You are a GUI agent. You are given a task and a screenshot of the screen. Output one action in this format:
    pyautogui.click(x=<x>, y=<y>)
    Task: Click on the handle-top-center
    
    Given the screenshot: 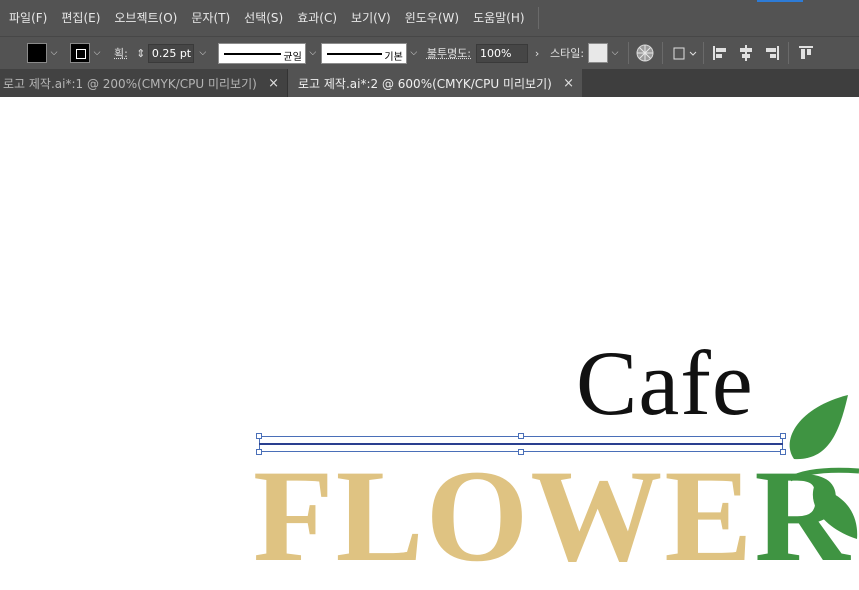 What is the action you would take?
    pyautogui.click(x=521, y=436)
    